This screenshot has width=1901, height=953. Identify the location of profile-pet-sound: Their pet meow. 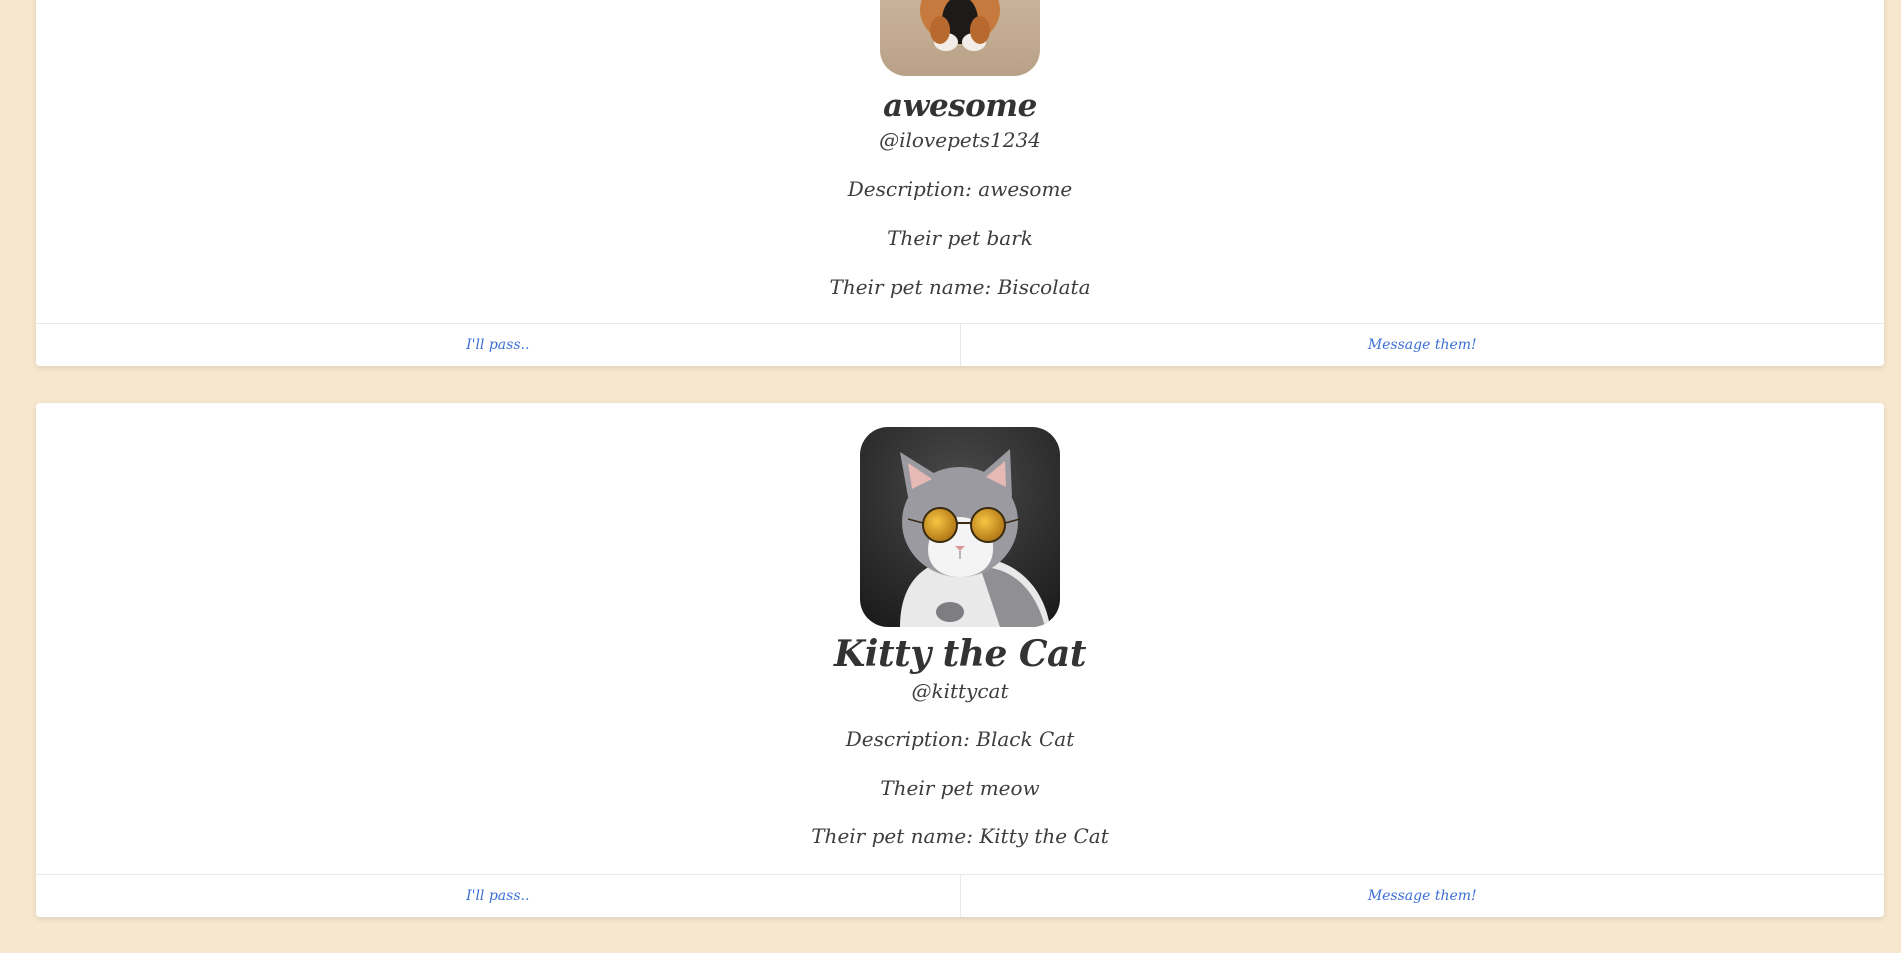
(960, 788).